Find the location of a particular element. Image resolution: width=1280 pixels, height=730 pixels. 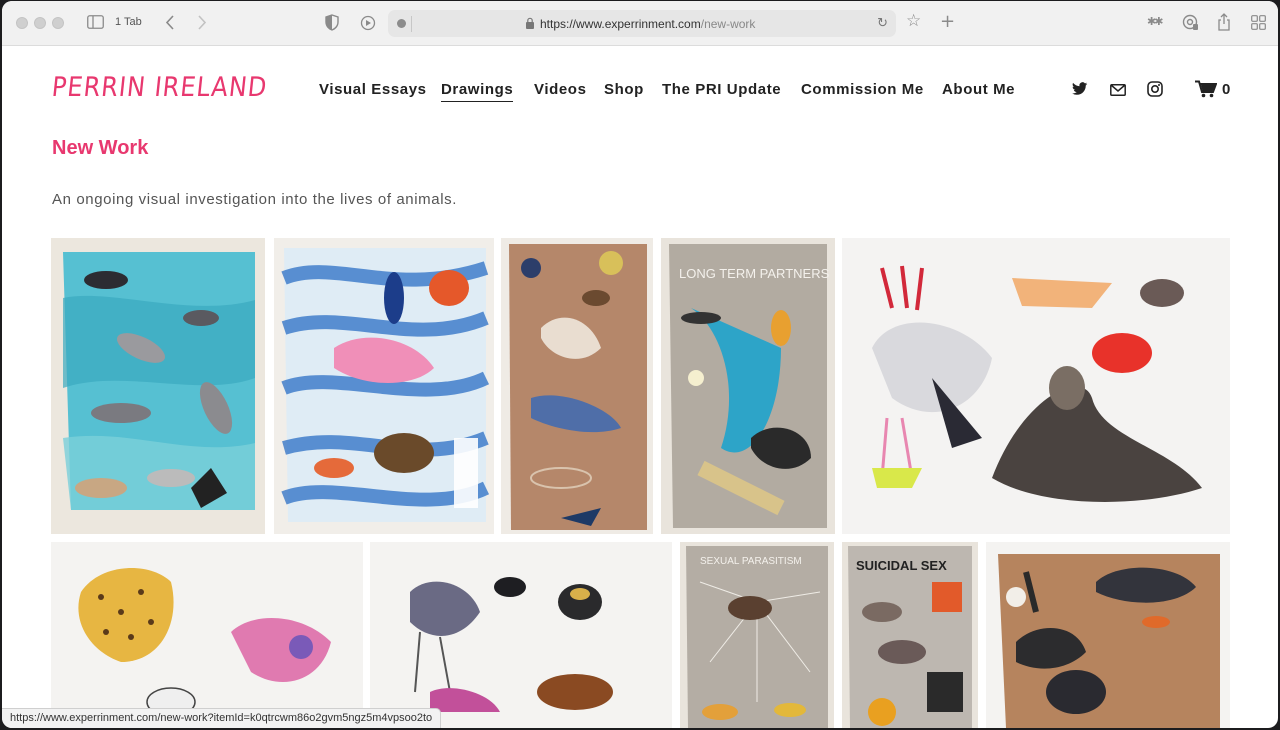

forward-icon is located at coordinates (202, 22).